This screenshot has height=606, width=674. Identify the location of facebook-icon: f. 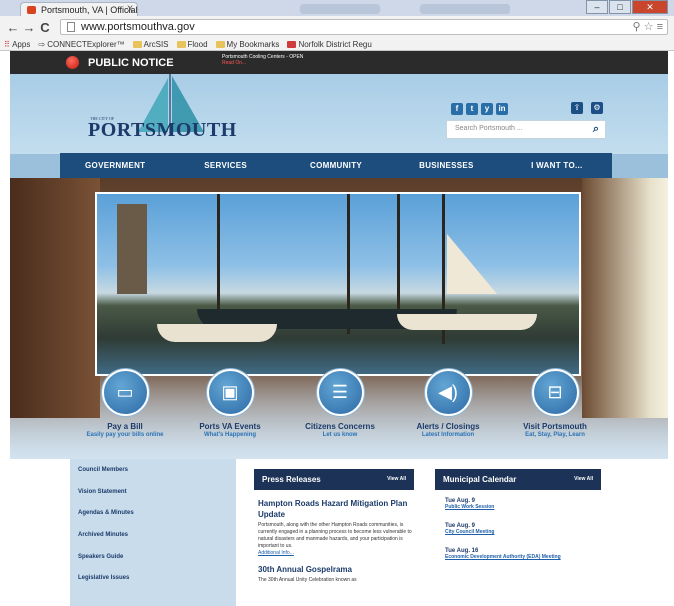
(457, 109).